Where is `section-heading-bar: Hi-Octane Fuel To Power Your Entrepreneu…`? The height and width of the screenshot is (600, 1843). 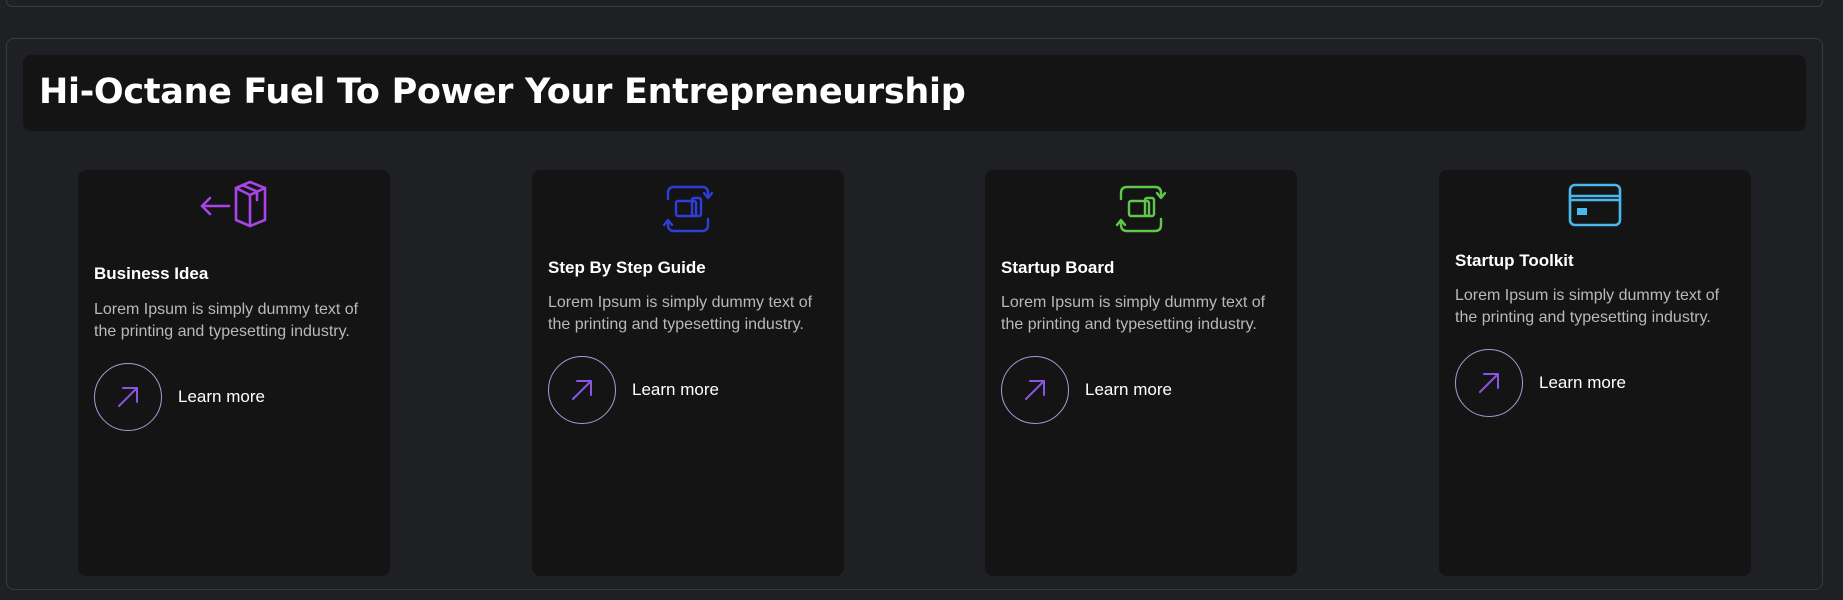
section-heading-bar: Hi-Octane Fuel To Power Your Entrepreneu… is located at coordinates (914, 93).